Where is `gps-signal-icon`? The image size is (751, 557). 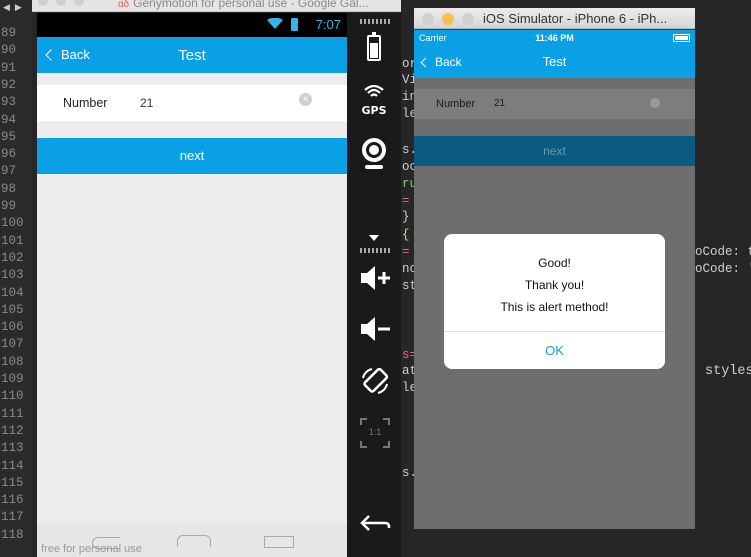 gps-signal-icon is located at coordinates (374, 90).